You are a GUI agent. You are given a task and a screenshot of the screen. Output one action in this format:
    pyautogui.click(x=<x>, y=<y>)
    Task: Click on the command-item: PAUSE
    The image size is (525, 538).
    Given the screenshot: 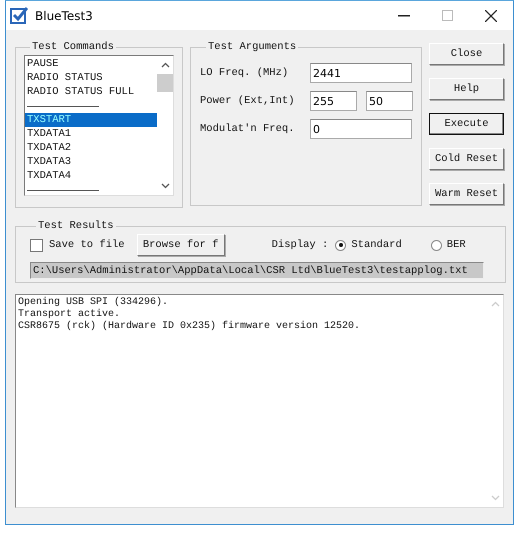 What is the action you would take?
    pyautogui.click(x=91, y=64)
    